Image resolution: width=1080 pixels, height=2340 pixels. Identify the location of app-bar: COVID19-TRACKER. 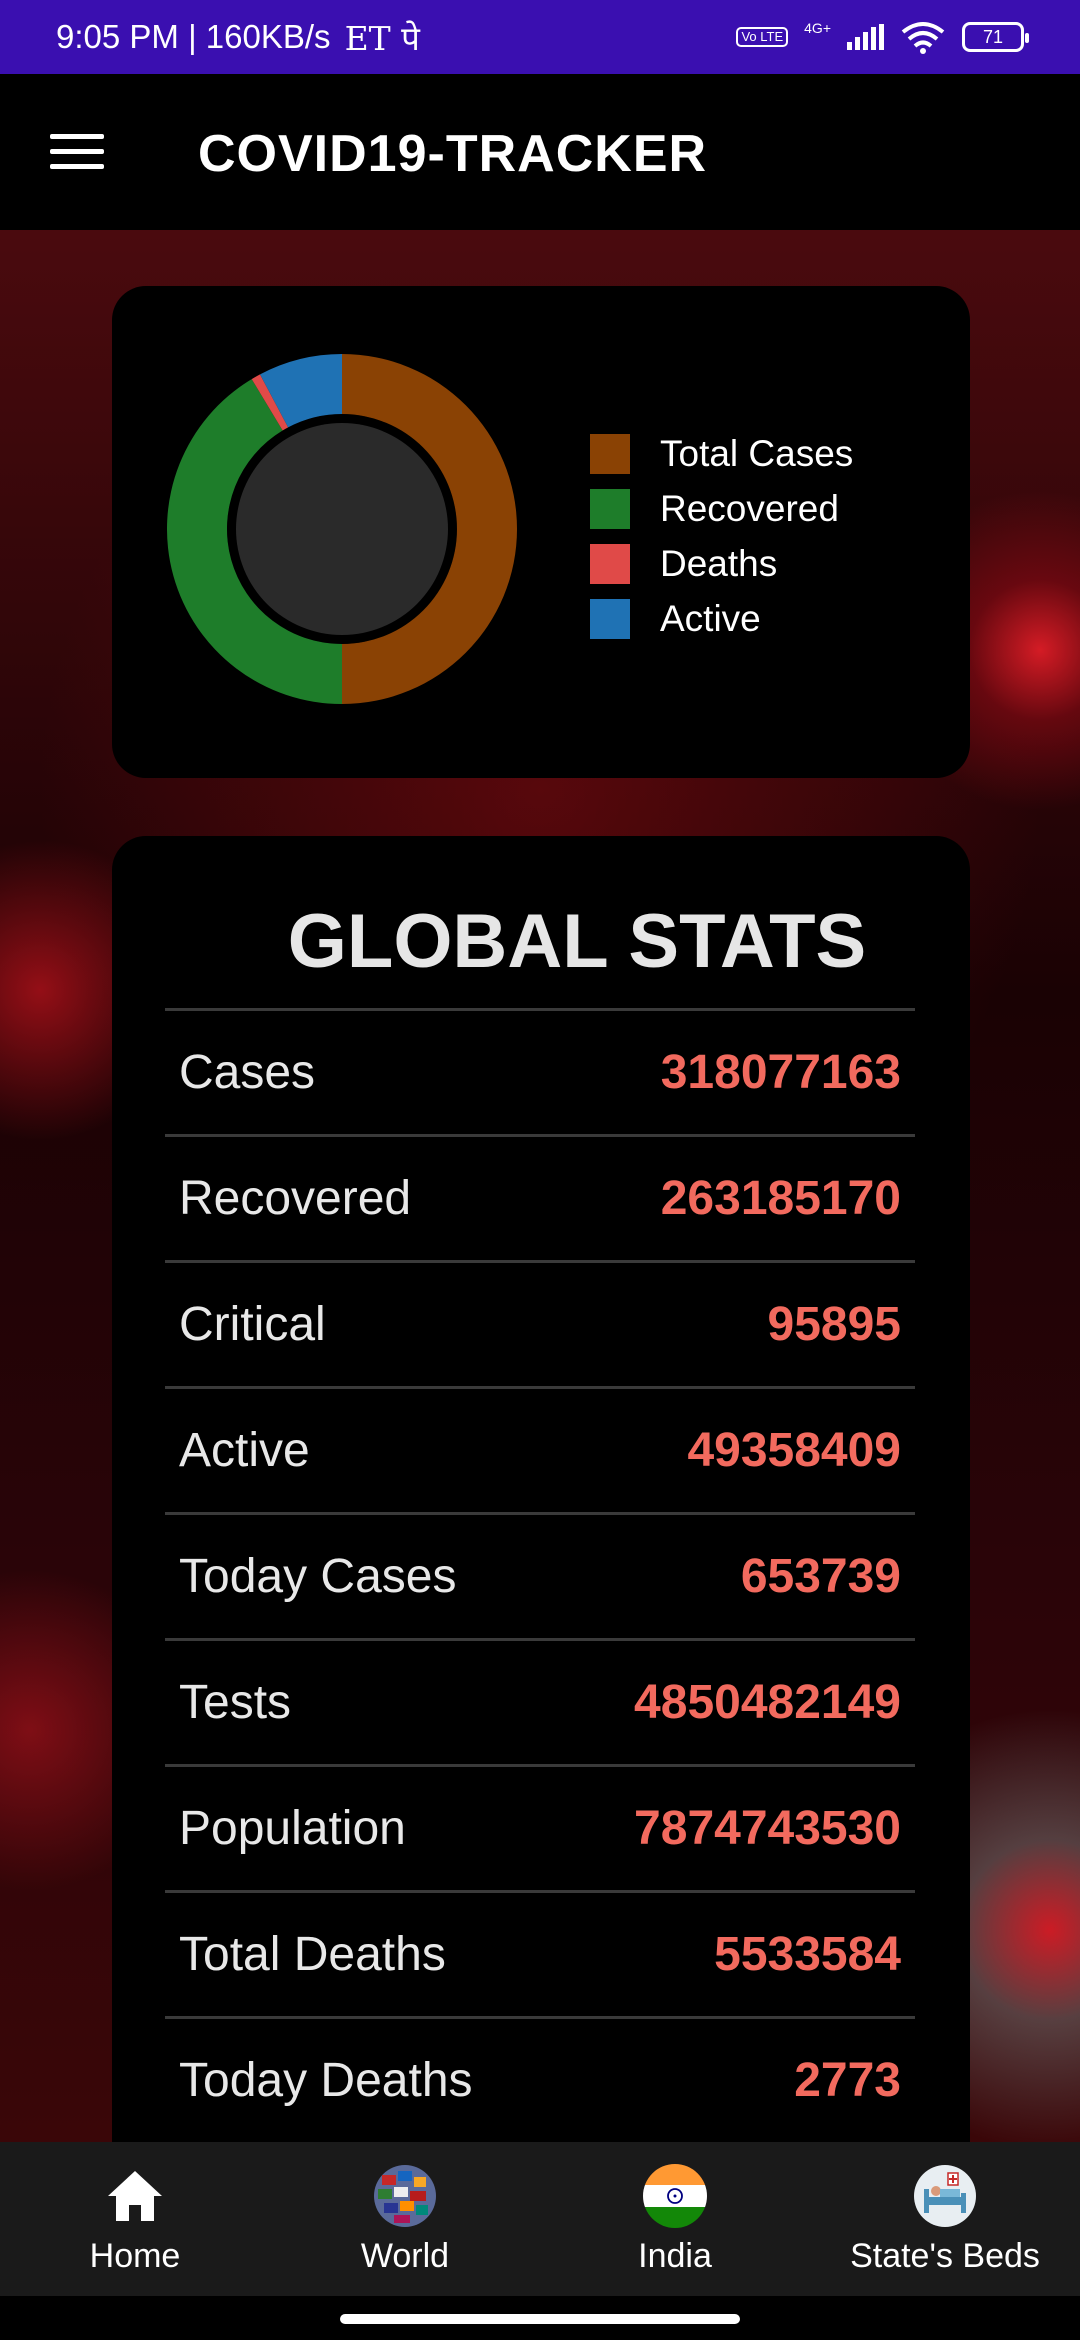
(540, 152).